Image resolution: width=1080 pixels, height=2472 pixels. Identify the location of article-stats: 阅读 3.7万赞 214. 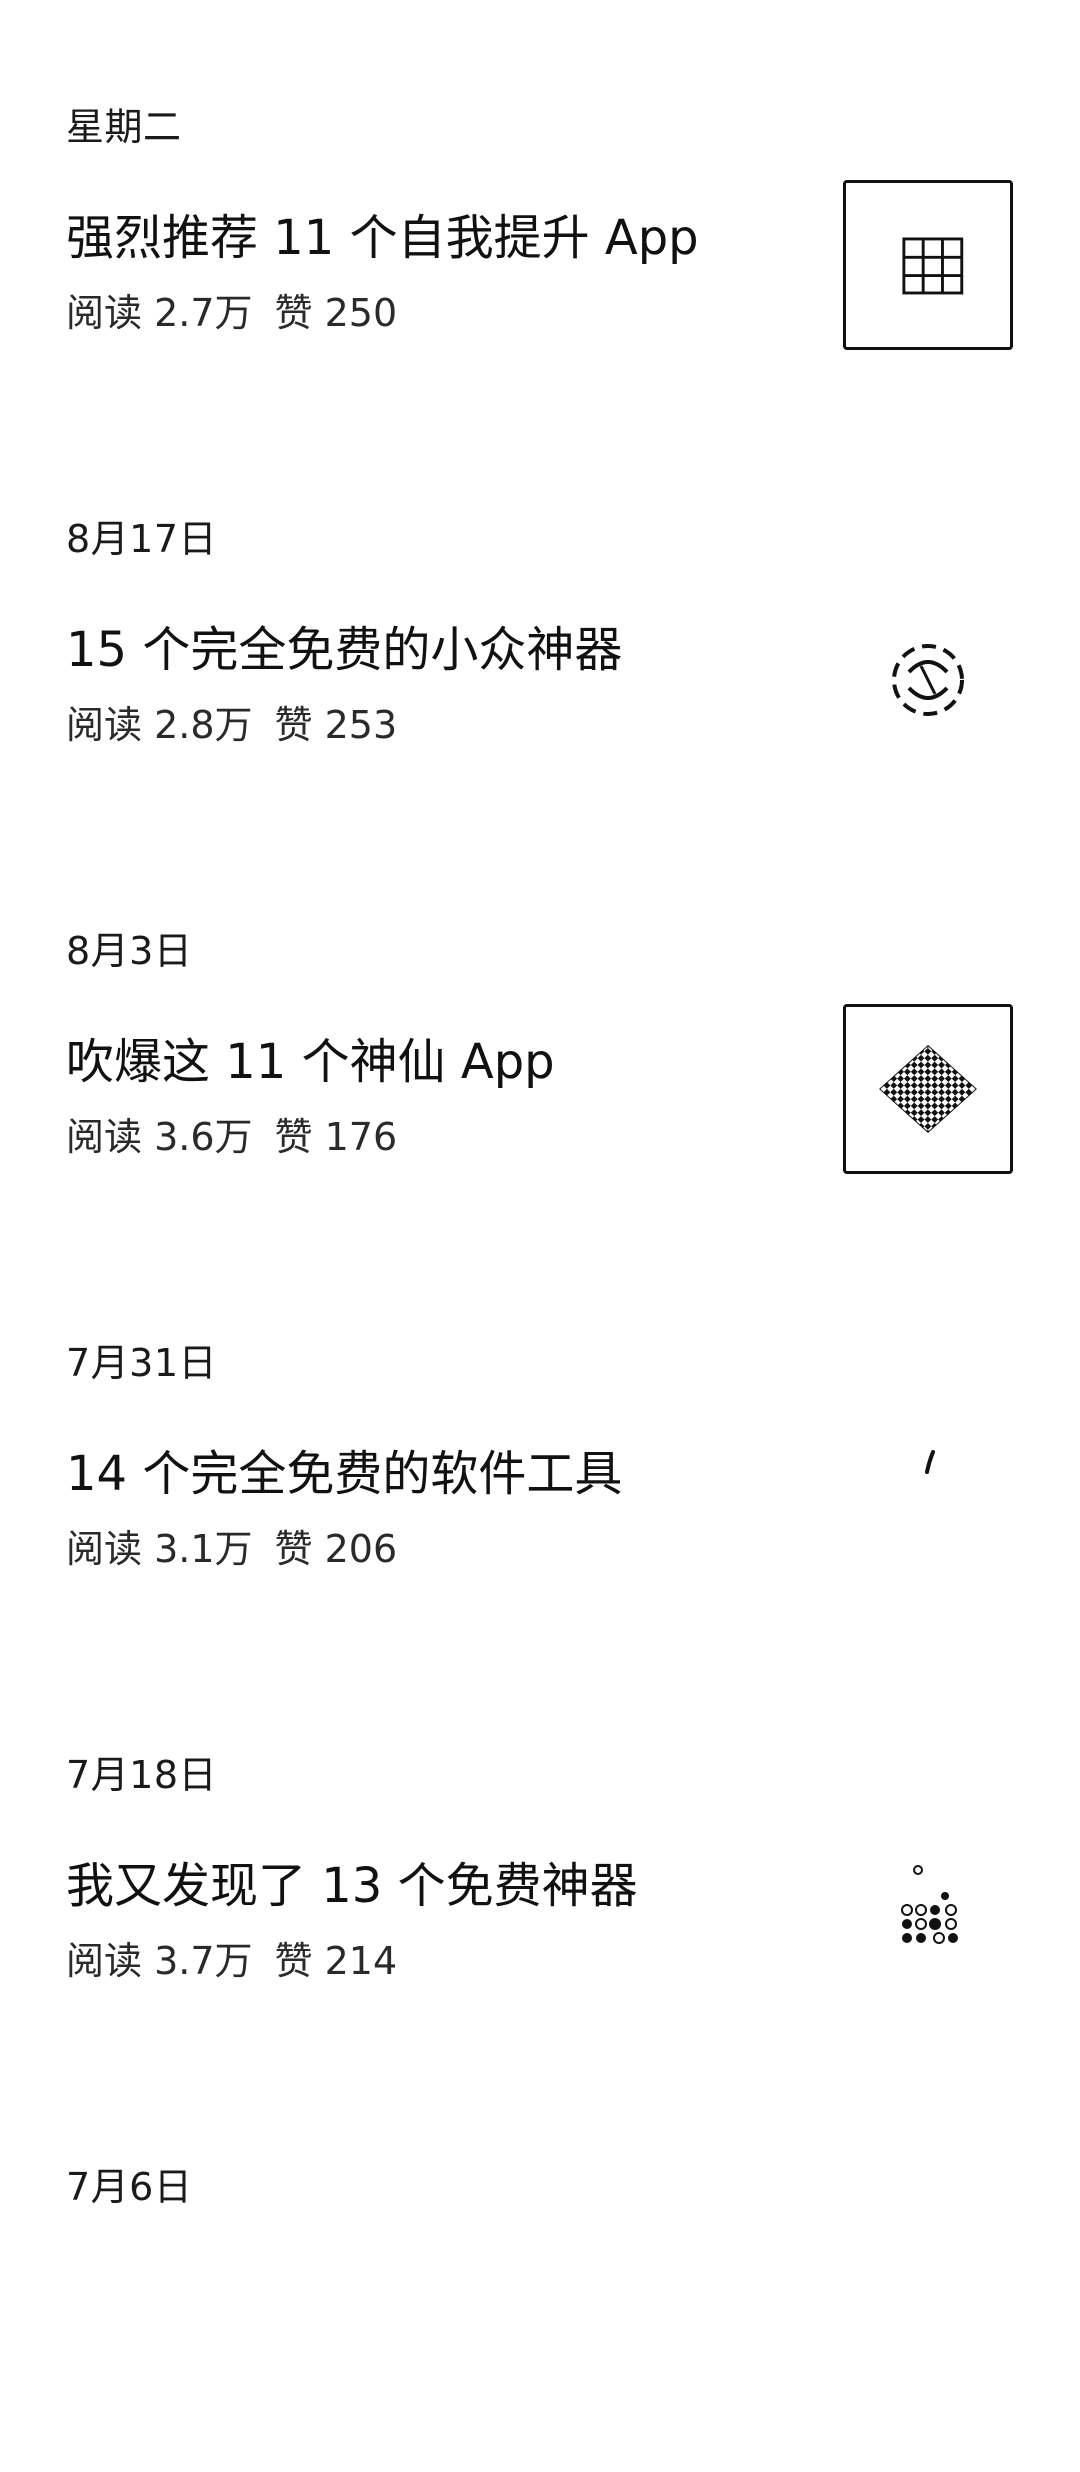
(231, 1957).